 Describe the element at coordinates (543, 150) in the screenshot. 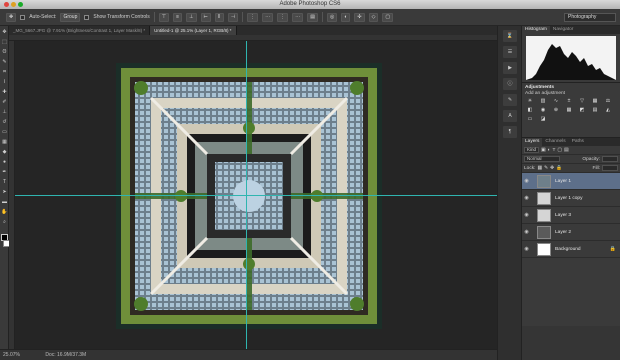

I see `filter-pixel-icon: ▣` at that location.